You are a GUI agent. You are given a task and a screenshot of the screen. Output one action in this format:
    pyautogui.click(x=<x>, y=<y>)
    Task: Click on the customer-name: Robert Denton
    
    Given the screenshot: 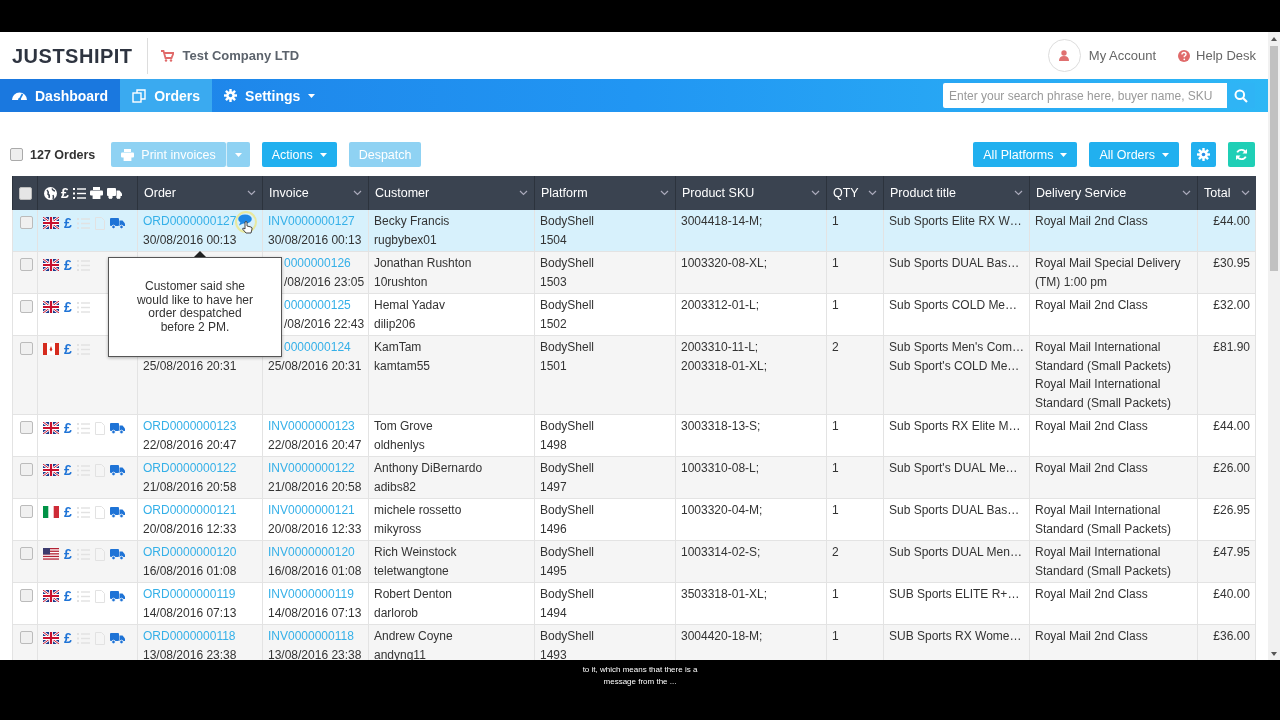 What is the action you would take?
    pyautogui.click(x=414, y=594)
    